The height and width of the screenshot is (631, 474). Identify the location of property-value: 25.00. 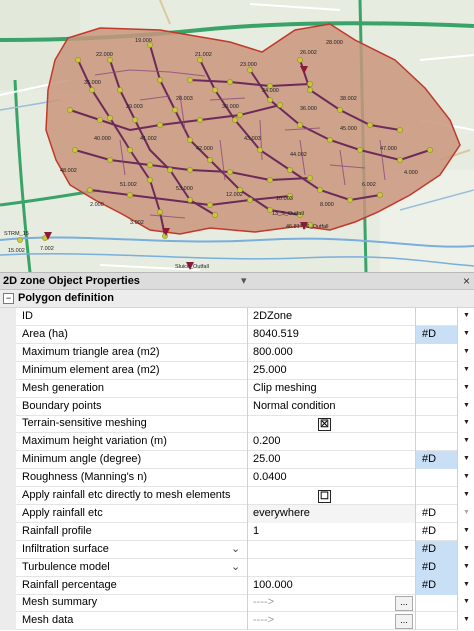
(331, 460).